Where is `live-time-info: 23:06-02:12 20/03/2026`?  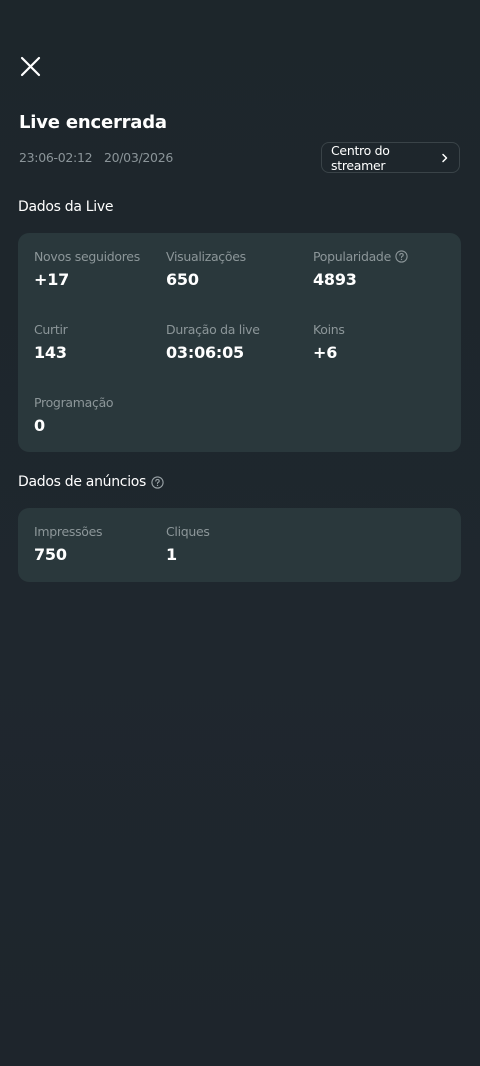 live-time-info: 23:06-02:12 20/03/2026 is located at coordinates (96, 157).